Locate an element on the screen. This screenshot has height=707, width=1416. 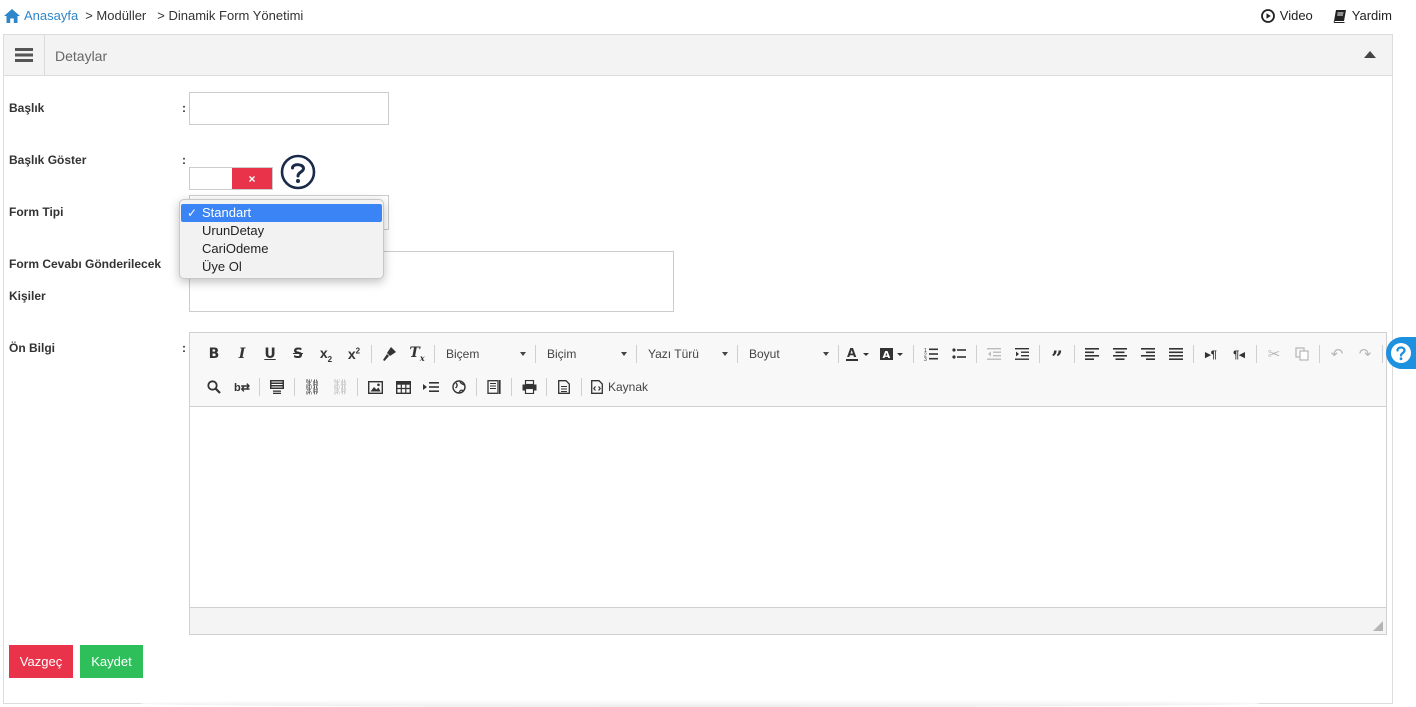
italic-icon: I is located at coordinates (242, 354).